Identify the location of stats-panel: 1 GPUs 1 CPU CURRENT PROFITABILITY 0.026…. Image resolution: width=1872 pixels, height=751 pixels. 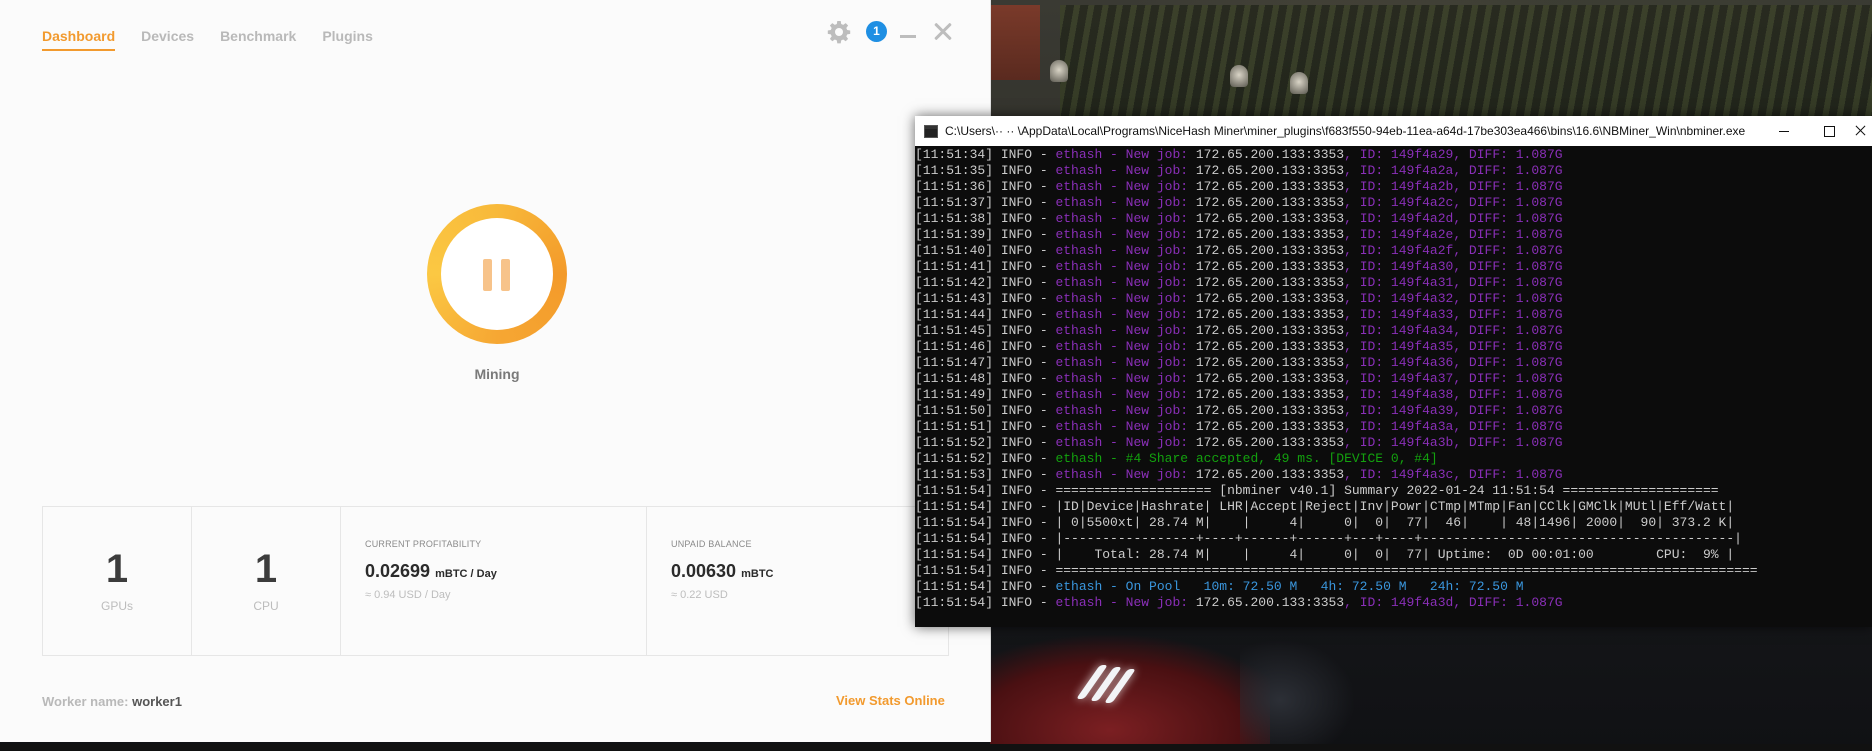
(495, 581).